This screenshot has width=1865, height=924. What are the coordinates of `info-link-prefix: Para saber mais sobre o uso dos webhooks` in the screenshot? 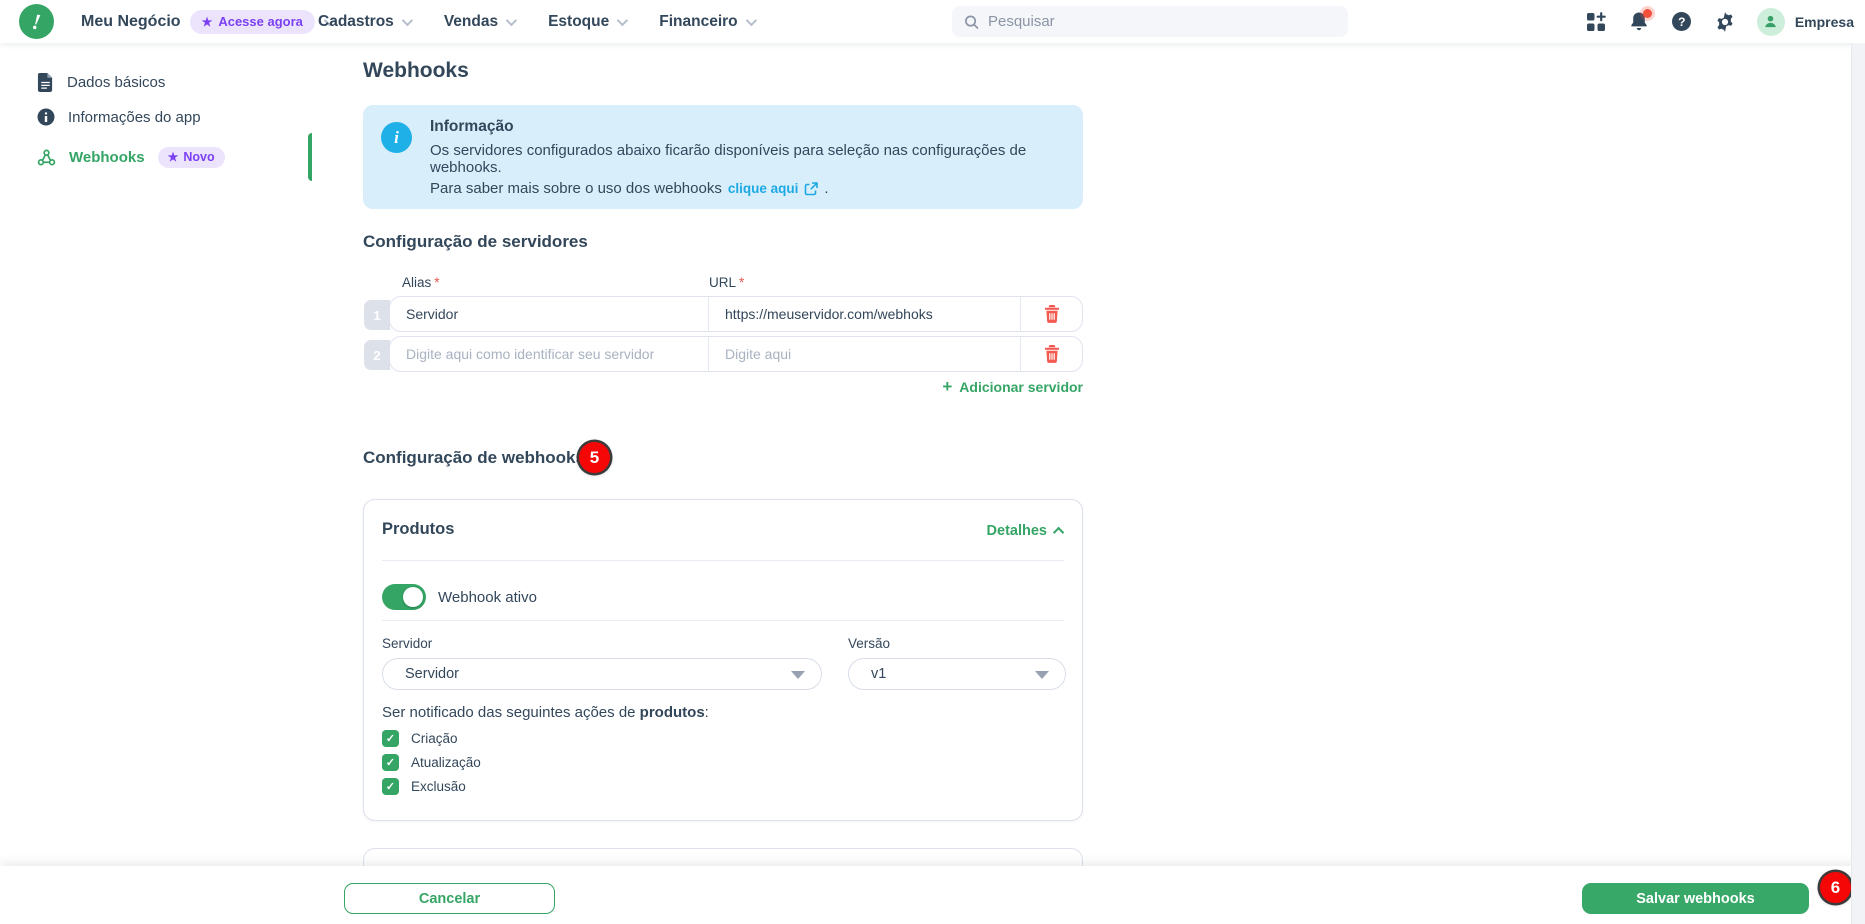 It's located at (576, 188).